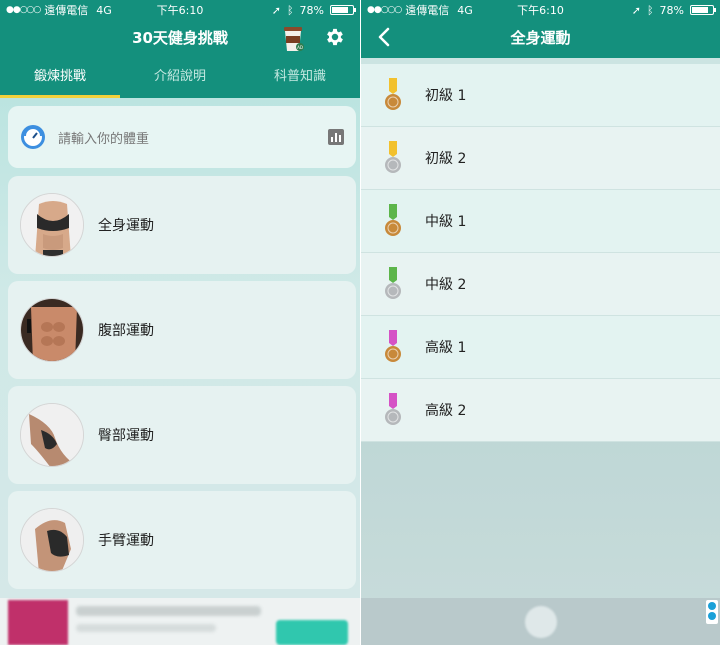 This screenshot has width=720, height=645. Describe the element at coordinates (446, 222) in the screenshot. I see `level-label: 中級 1` at that location.